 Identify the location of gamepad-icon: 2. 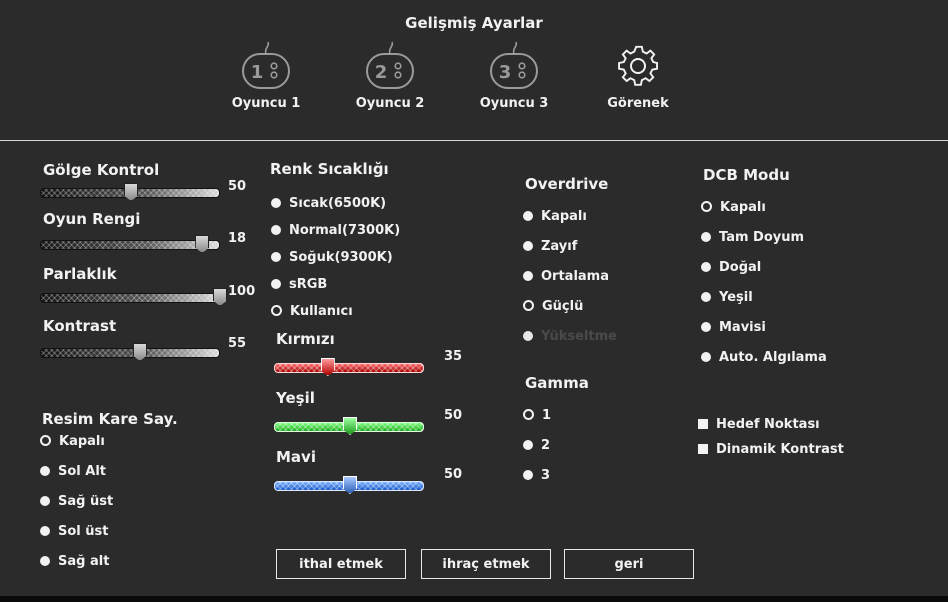
(390, 65).